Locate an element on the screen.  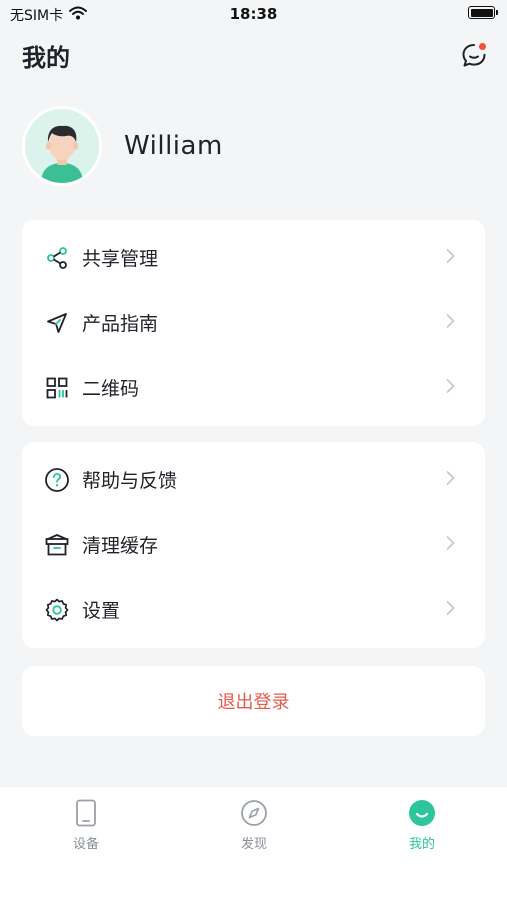
avatar is located at coordinates (62, 146).